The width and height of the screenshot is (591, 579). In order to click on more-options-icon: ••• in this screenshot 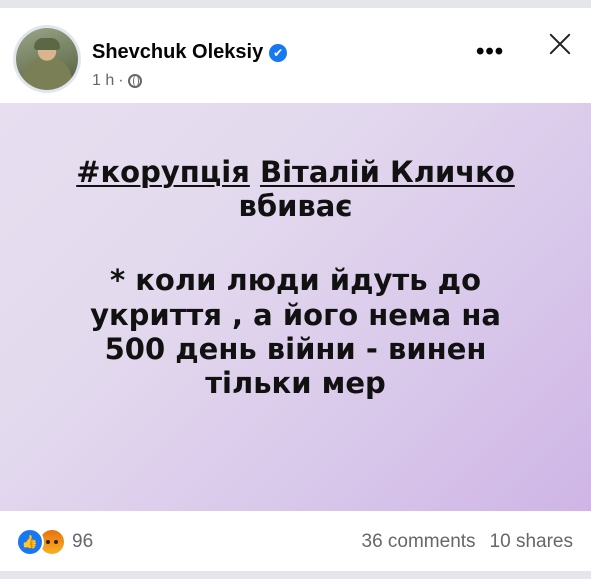, I will do `click(490, 52)`.